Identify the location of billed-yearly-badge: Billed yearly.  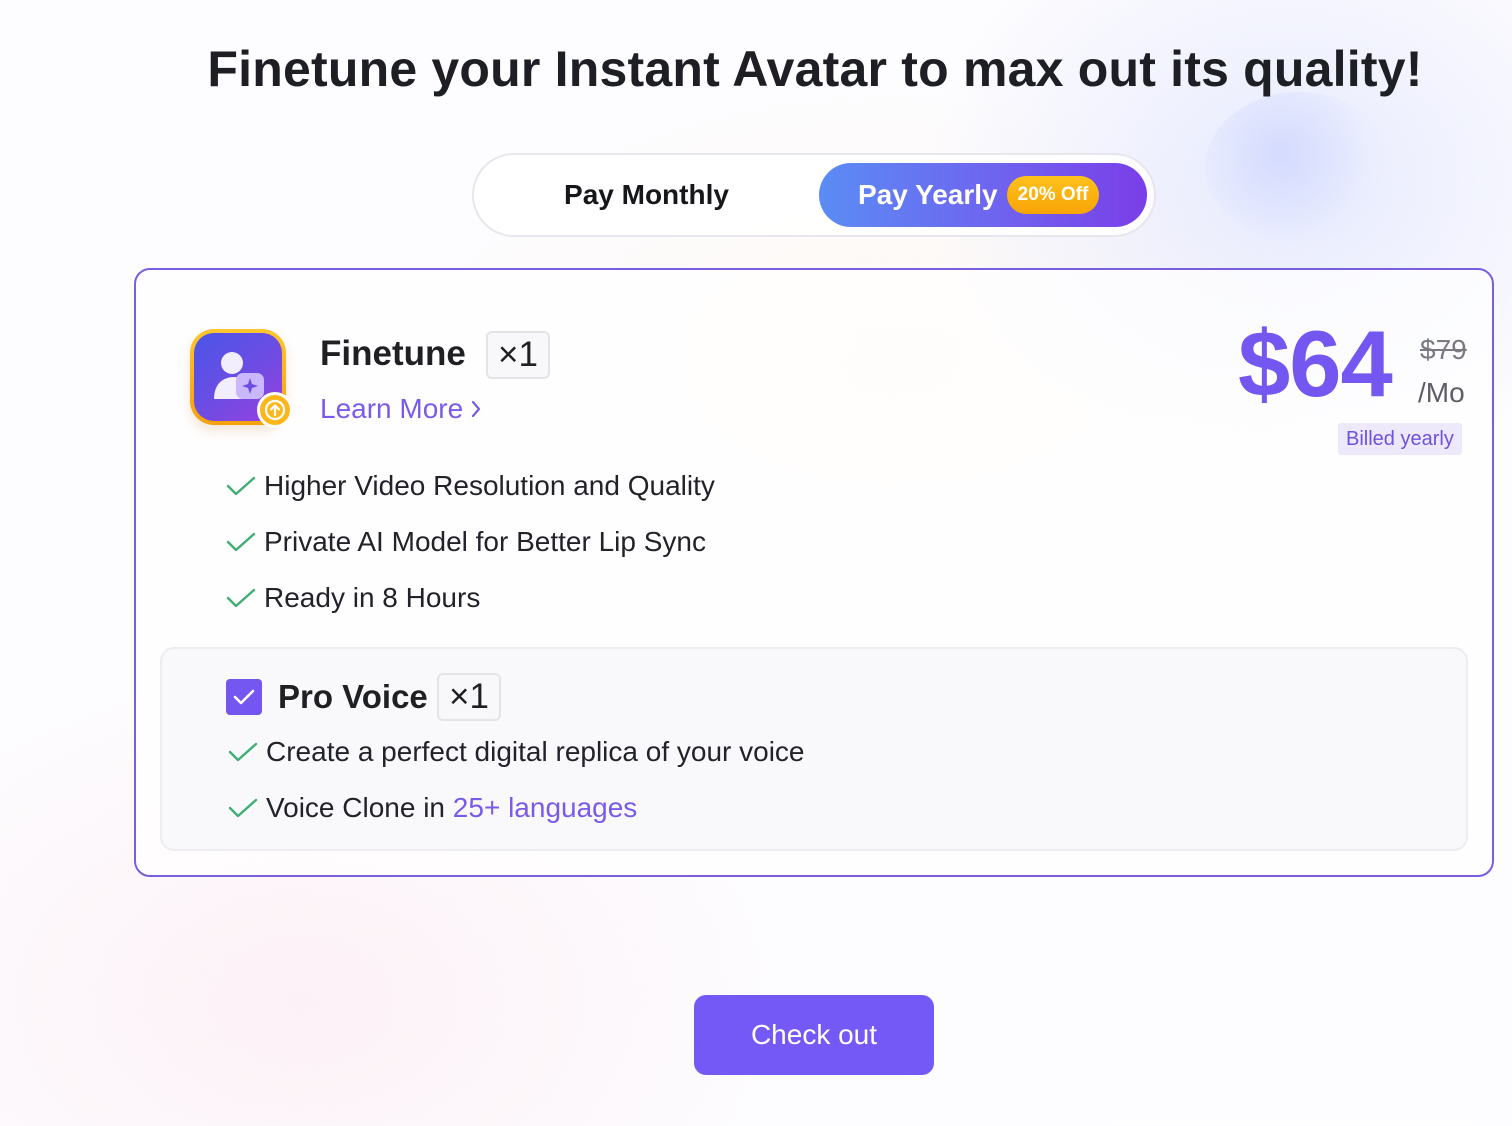
(1400, 439).